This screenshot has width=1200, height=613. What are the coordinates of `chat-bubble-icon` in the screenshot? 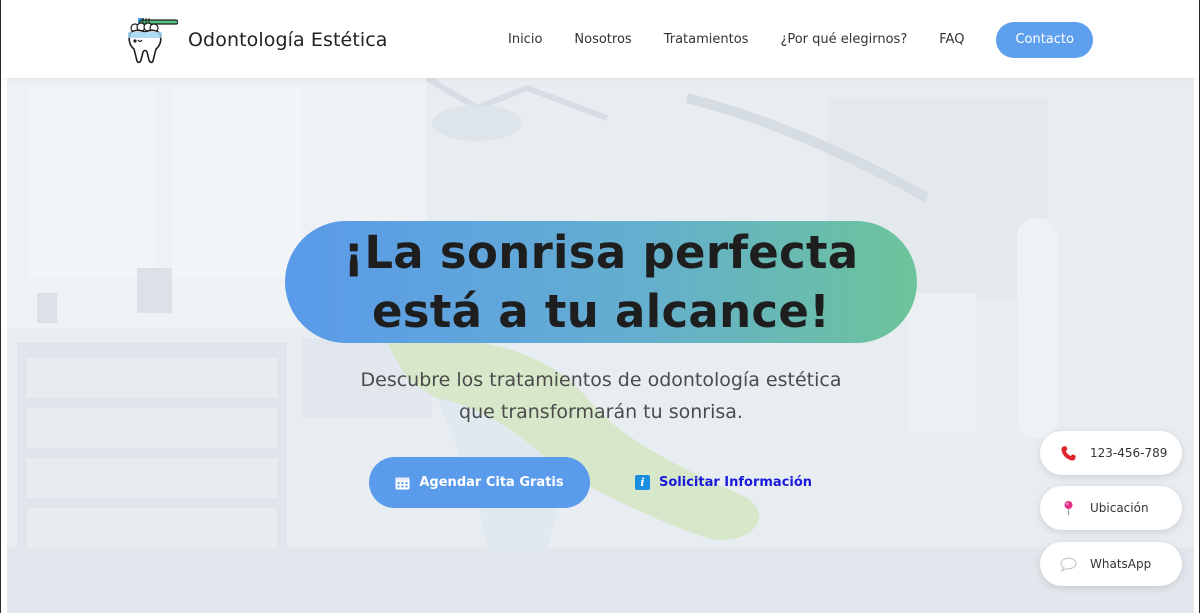 It's located at (1068, 564).